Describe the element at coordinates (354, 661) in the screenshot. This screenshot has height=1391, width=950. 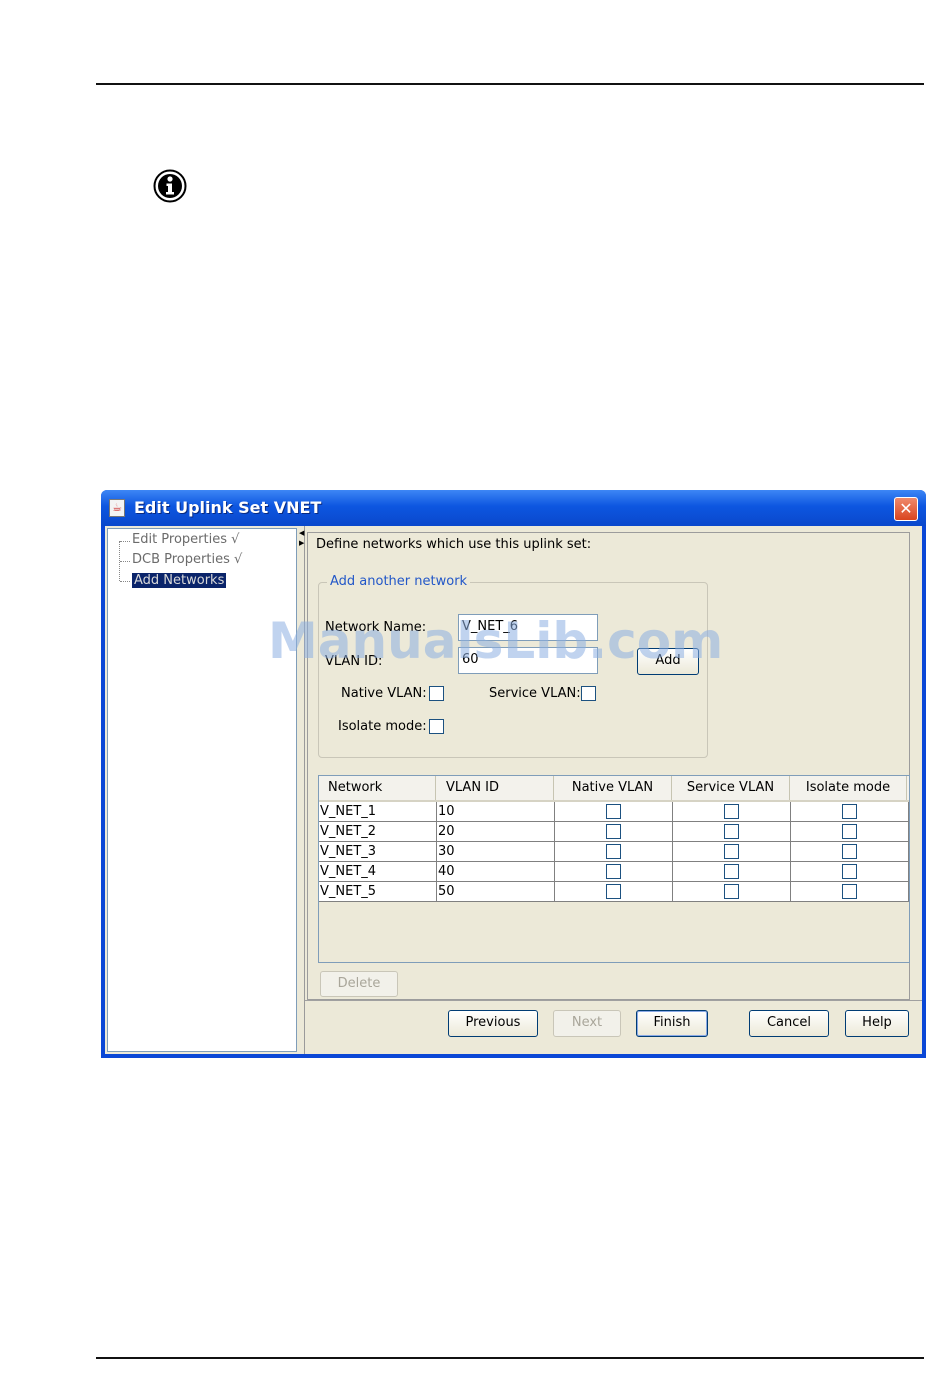
I see `vlan-id-label: VLAN ID:` at that location.